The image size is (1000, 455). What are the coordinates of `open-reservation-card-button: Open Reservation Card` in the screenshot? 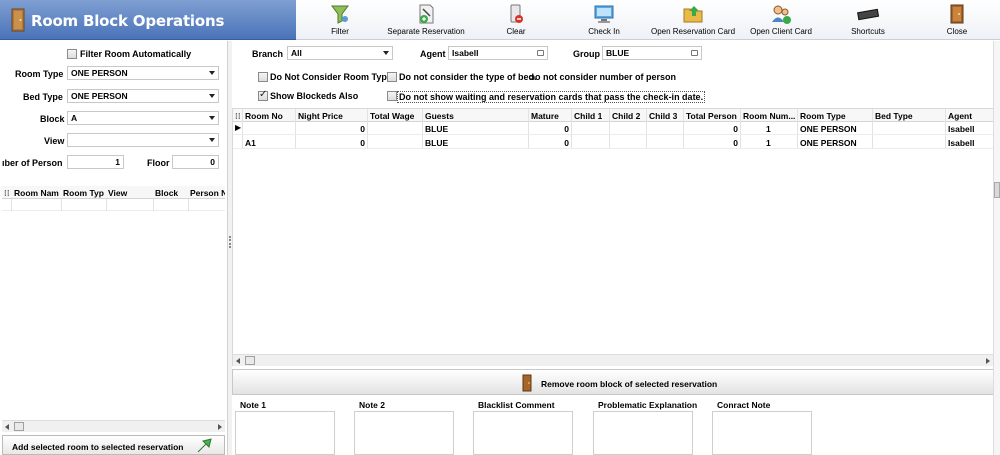 It's located at (693, 20).